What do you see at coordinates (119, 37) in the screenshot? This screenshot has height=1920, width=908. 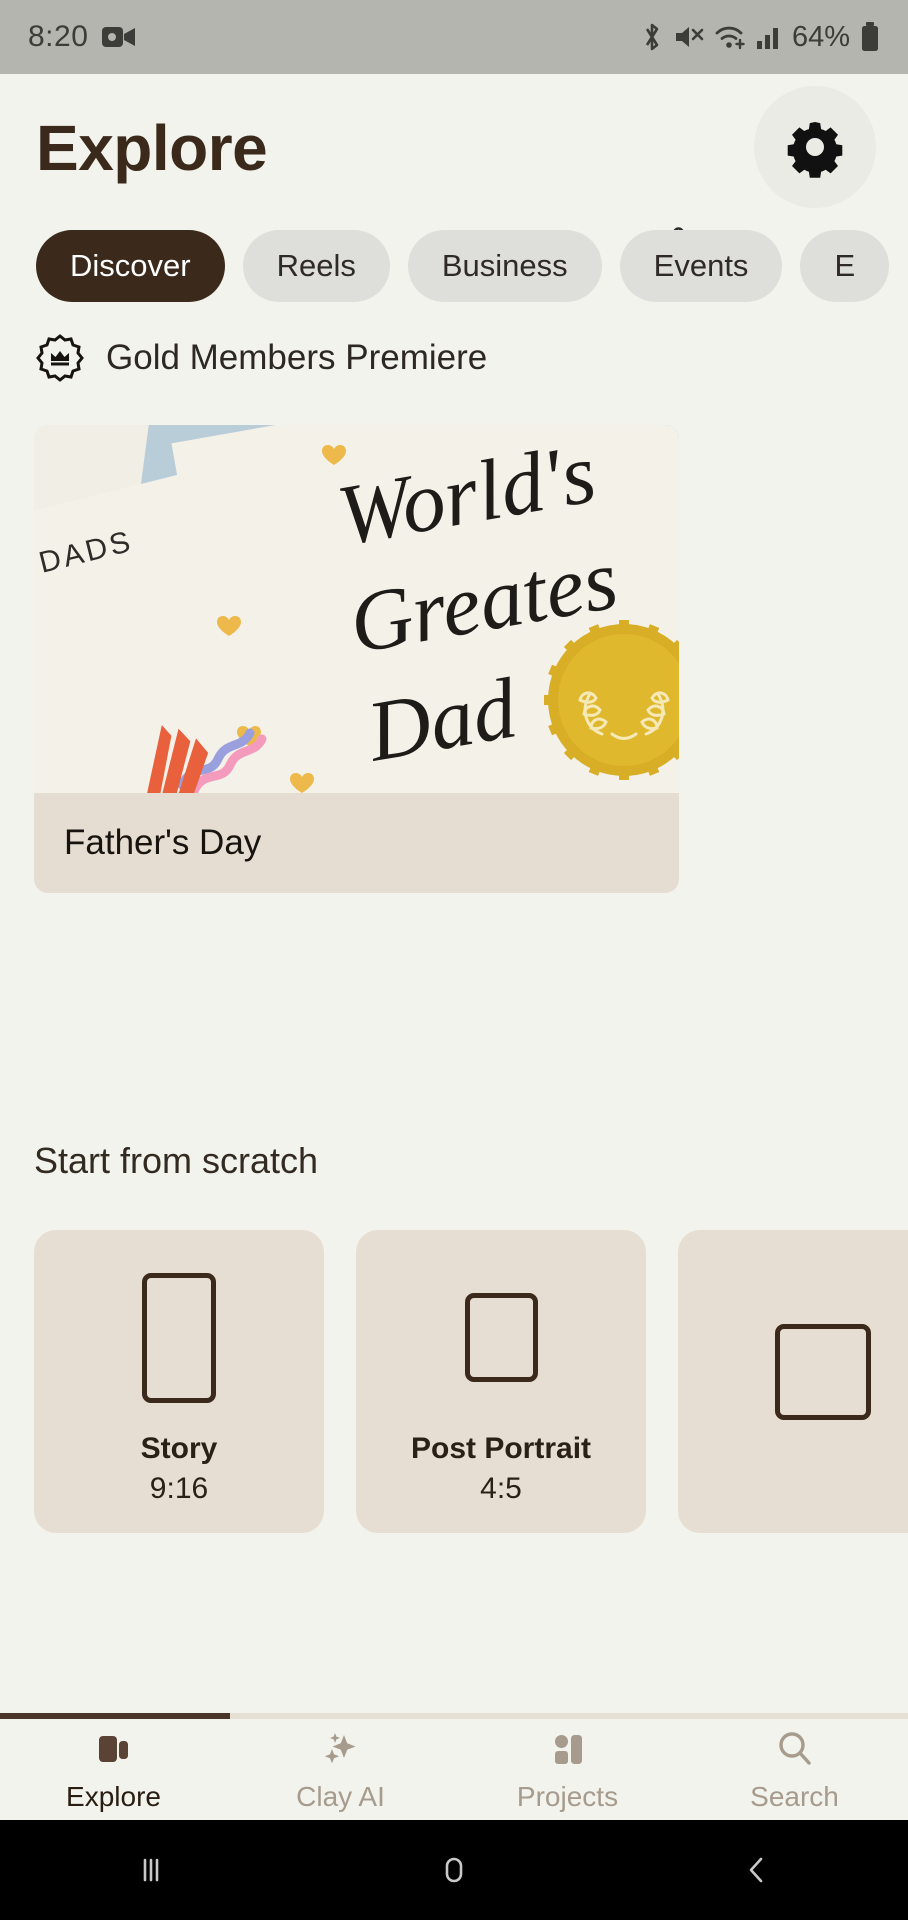 I see `video-recording-icon` at bounding box center [119, 37].